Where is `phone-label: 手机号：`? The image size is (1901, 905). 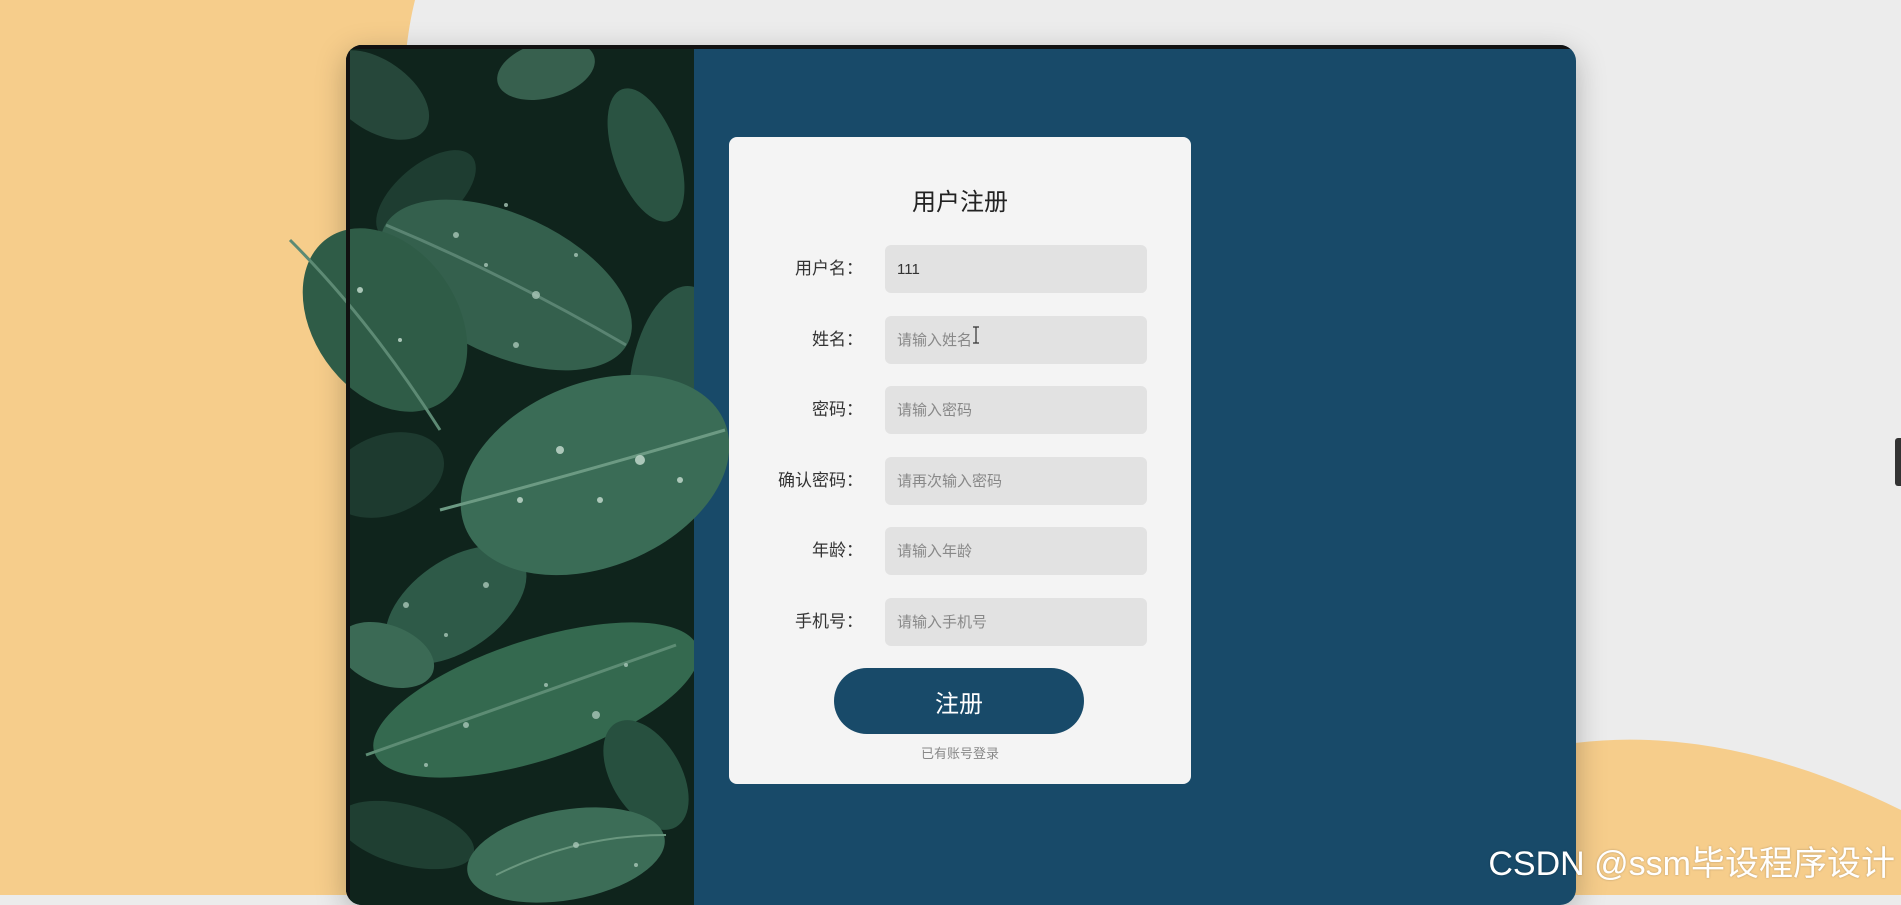 phone-label: 手机号： is located at coordinates (829, 621).